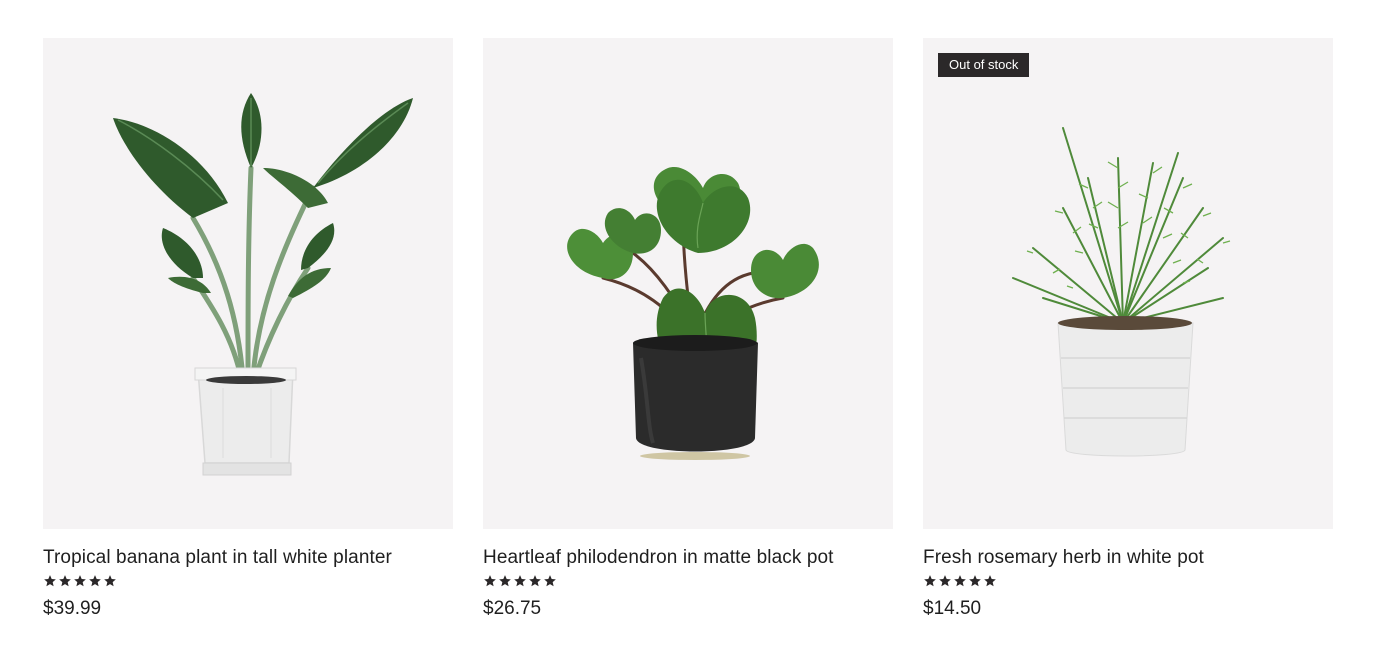 The height and width of the screenshot is (667, 1376). What do you see at coordinates (984, 65) in the screenshot?
I see `out-of-stock-badge: Out of stock` at bounding box center [984, 65].